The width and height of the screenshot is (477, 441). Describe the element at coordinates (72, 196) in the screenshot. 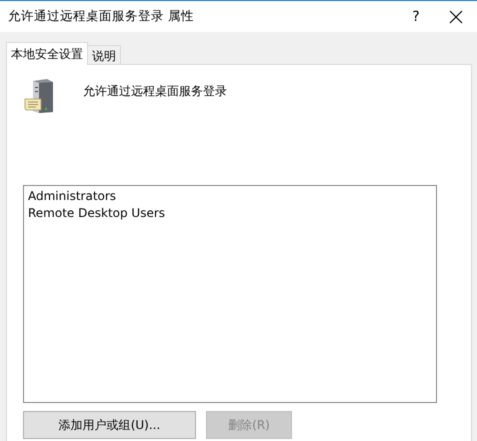

I see `list-item: Administrators` at that location.